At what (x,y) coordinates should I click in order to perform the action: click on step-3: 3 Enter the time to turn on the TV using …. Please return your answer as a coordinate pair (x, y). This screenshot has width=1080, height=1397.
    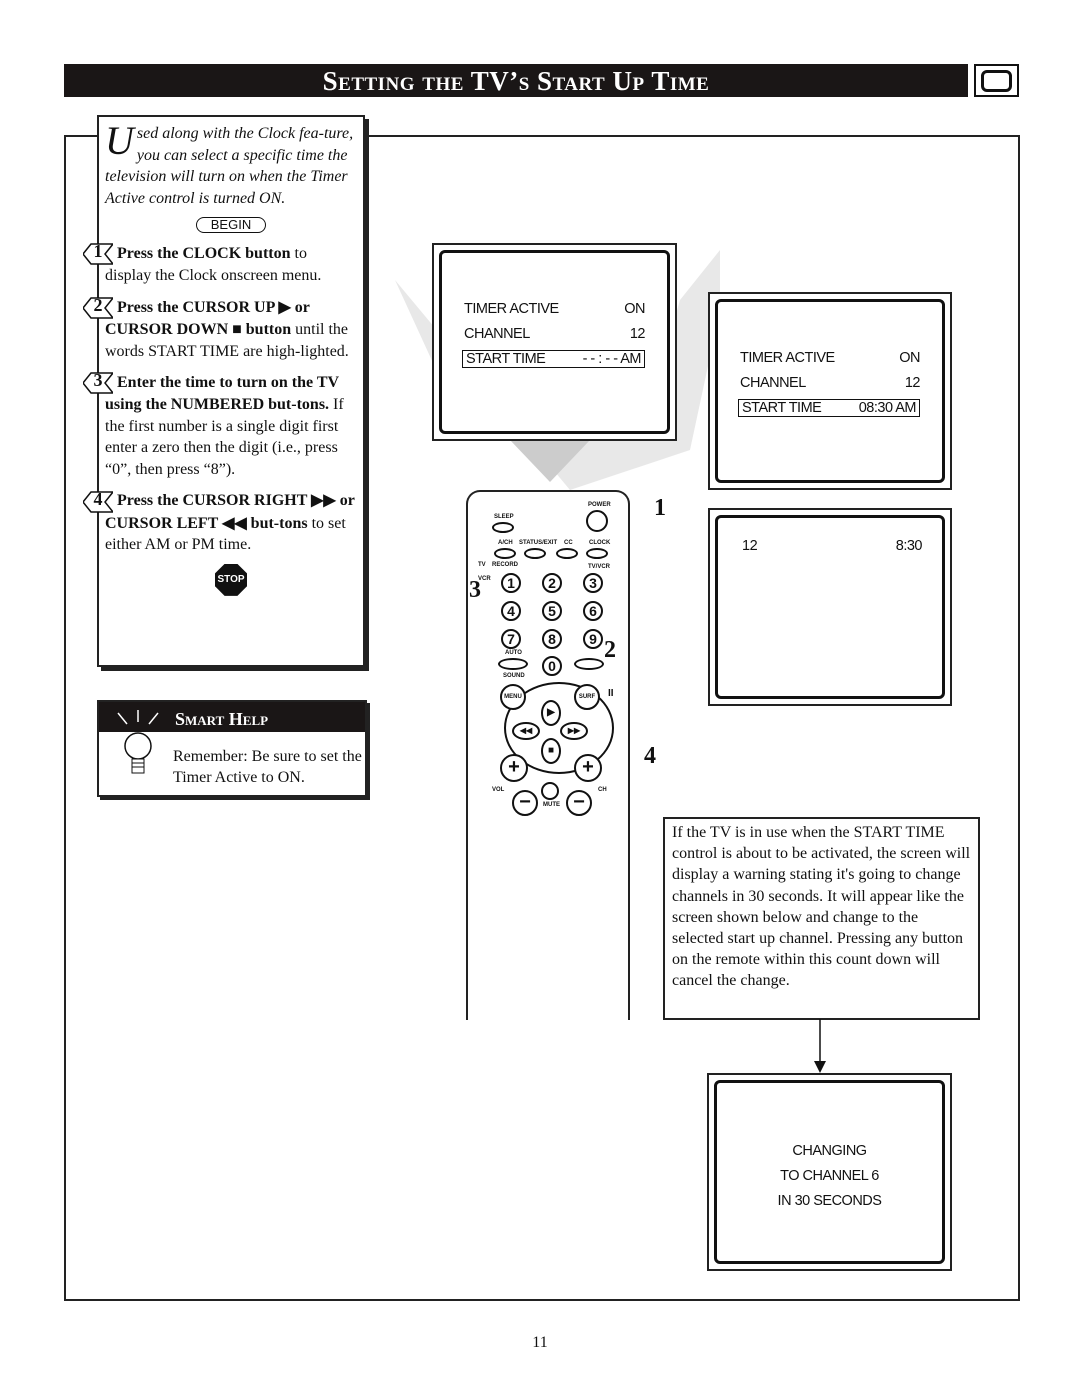
    Looking at the image, I should click on (220, 425).